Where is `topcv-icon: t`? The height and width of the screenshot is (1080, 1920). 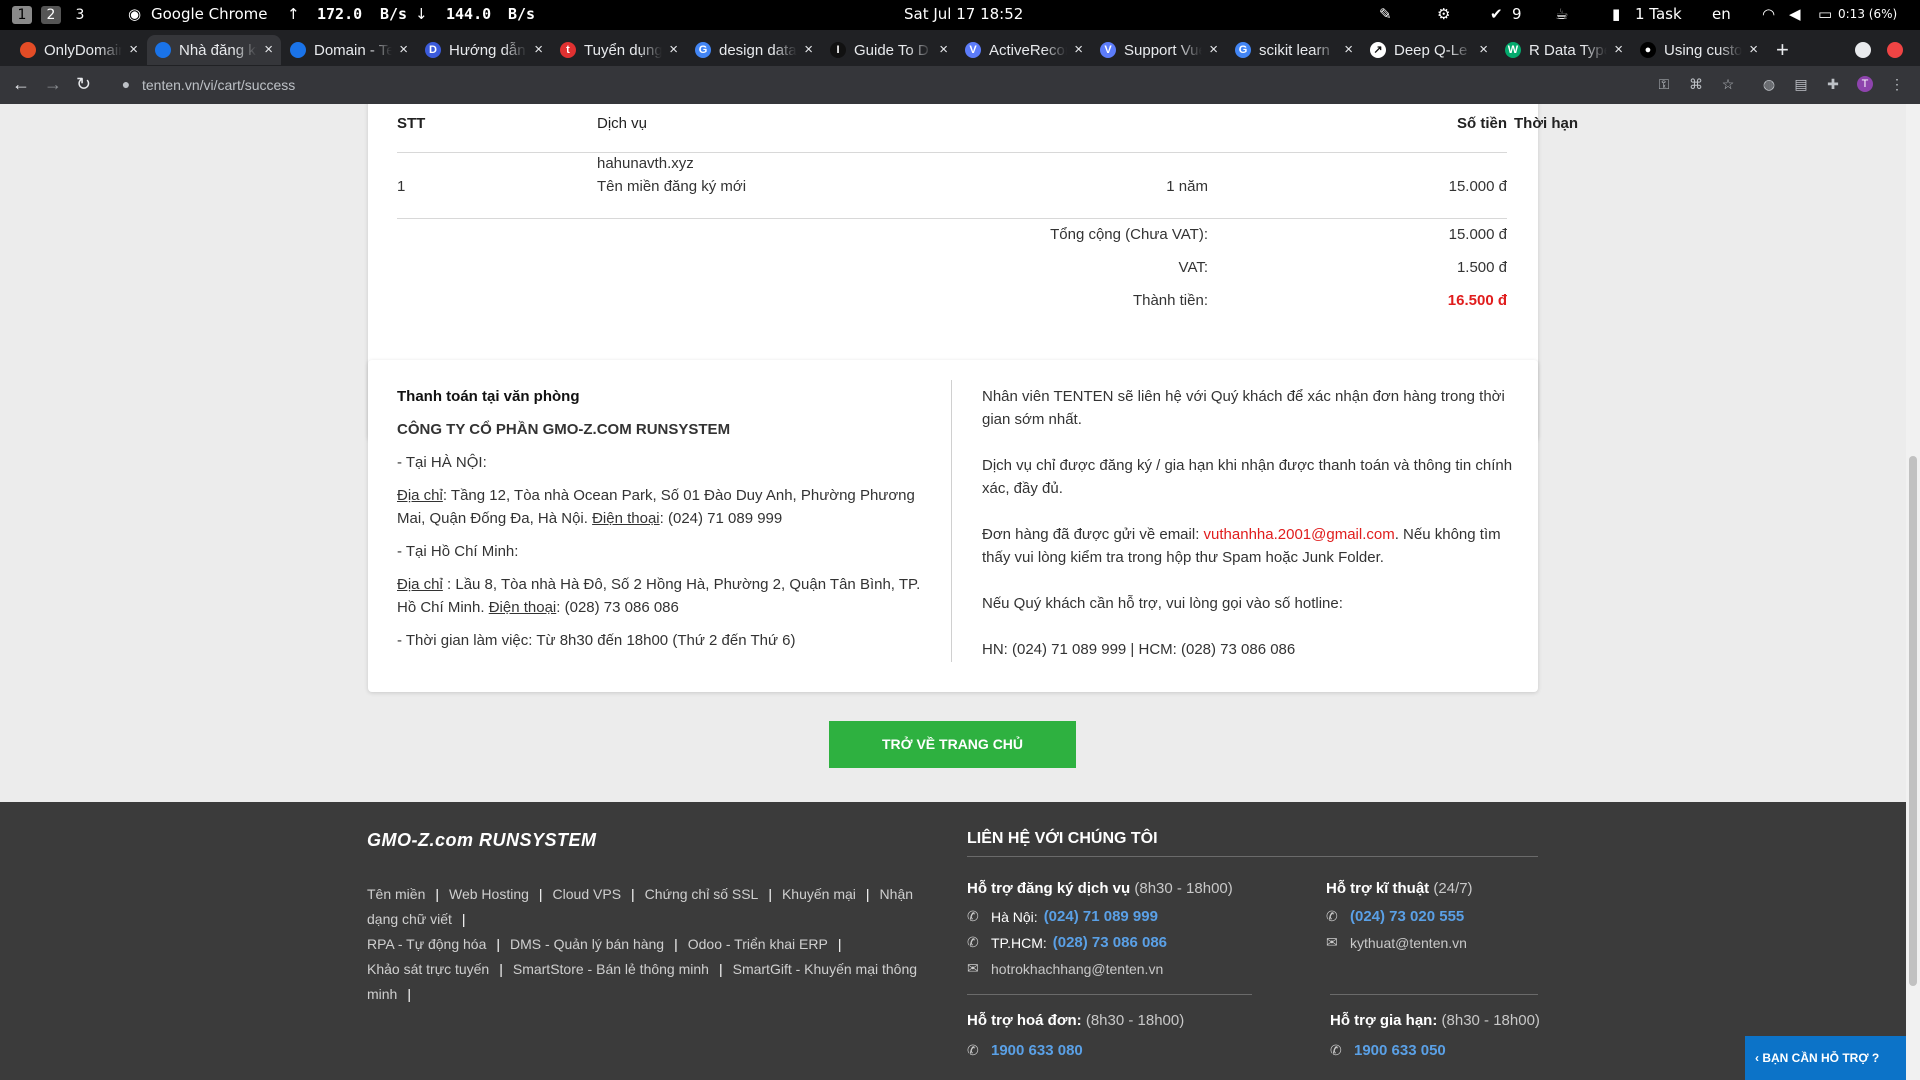 topcv-icon: t is located at coordinates (568, 50).